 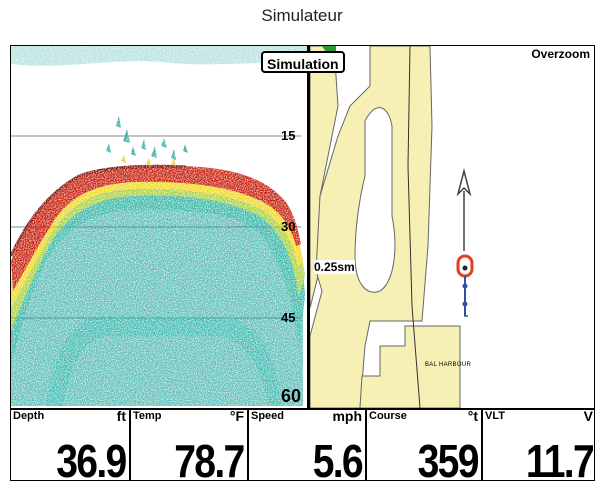 What do you see at coordinates (29, 416) in the screenshot?
I see `readout-name: Depth` at bounding box center [29, 416].